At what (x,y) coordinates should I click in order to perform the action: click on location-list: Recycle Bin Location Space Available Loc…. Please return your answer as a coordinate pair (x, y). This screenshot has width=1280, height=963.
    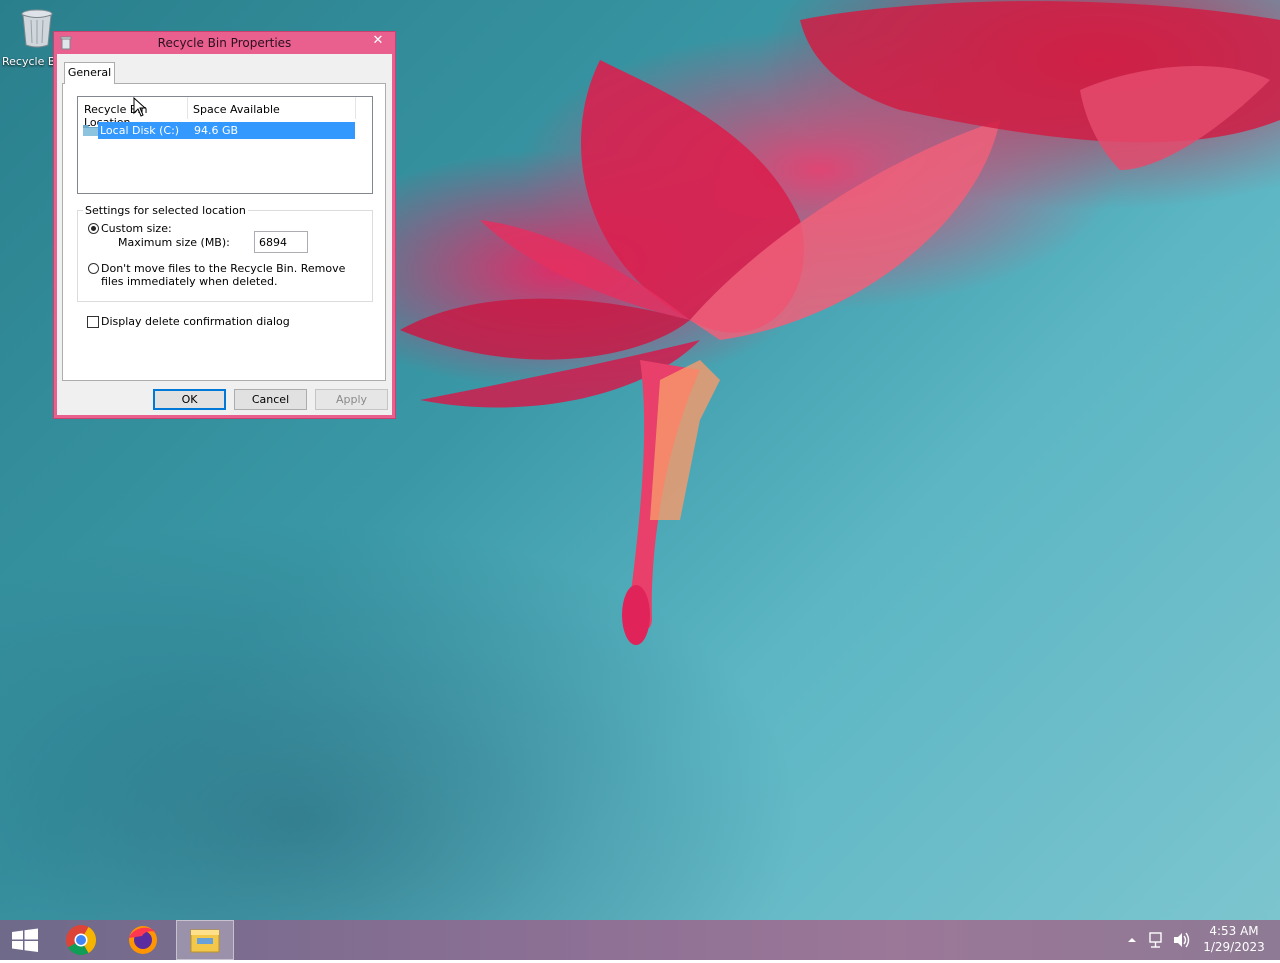
    Looking at the image, I should click on (225, 145).